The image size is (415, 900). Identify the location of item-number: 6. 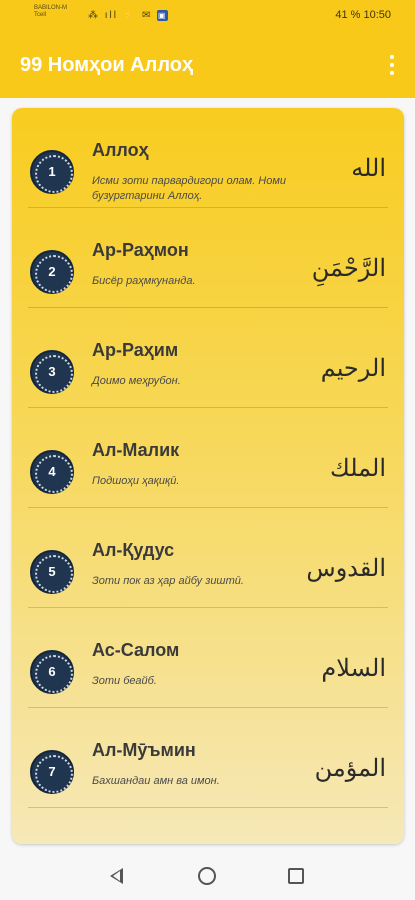
(52, 671).